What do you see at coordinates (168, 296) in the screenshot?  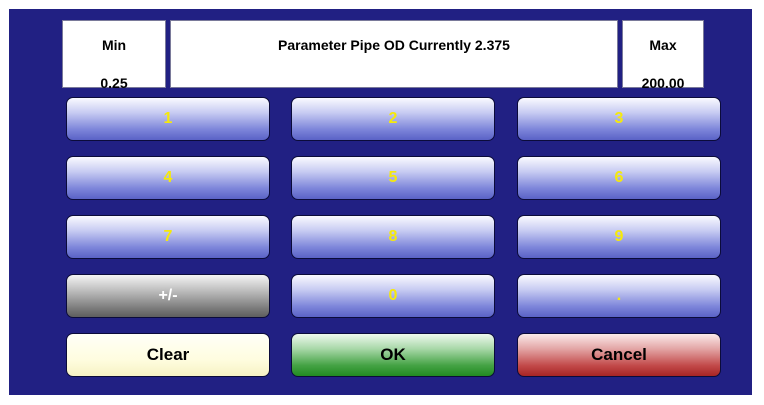 I see `plus-minus-button: +/-` at bounding box center [168, 296].